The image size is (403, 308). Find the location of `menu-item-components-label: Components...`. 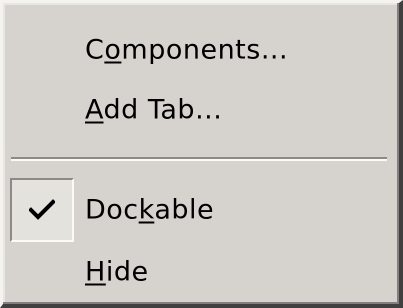

menu-item-components-label: Components... is located at coordinates (186, 50).